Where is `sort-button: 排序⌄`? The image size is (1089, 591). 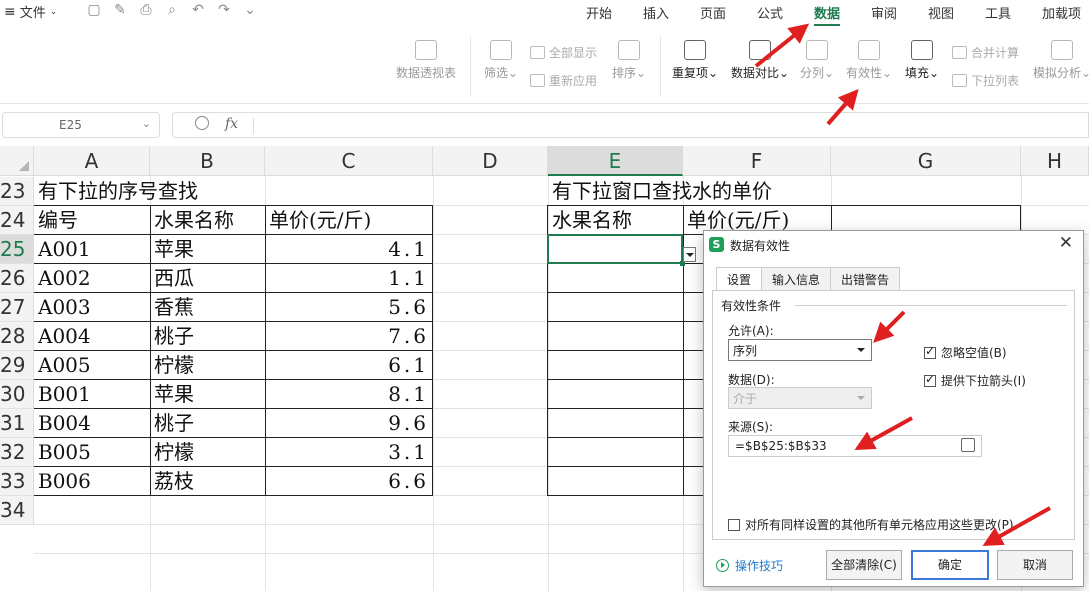 sort-button: 排序⌄ is located at coordinates (629, 60).